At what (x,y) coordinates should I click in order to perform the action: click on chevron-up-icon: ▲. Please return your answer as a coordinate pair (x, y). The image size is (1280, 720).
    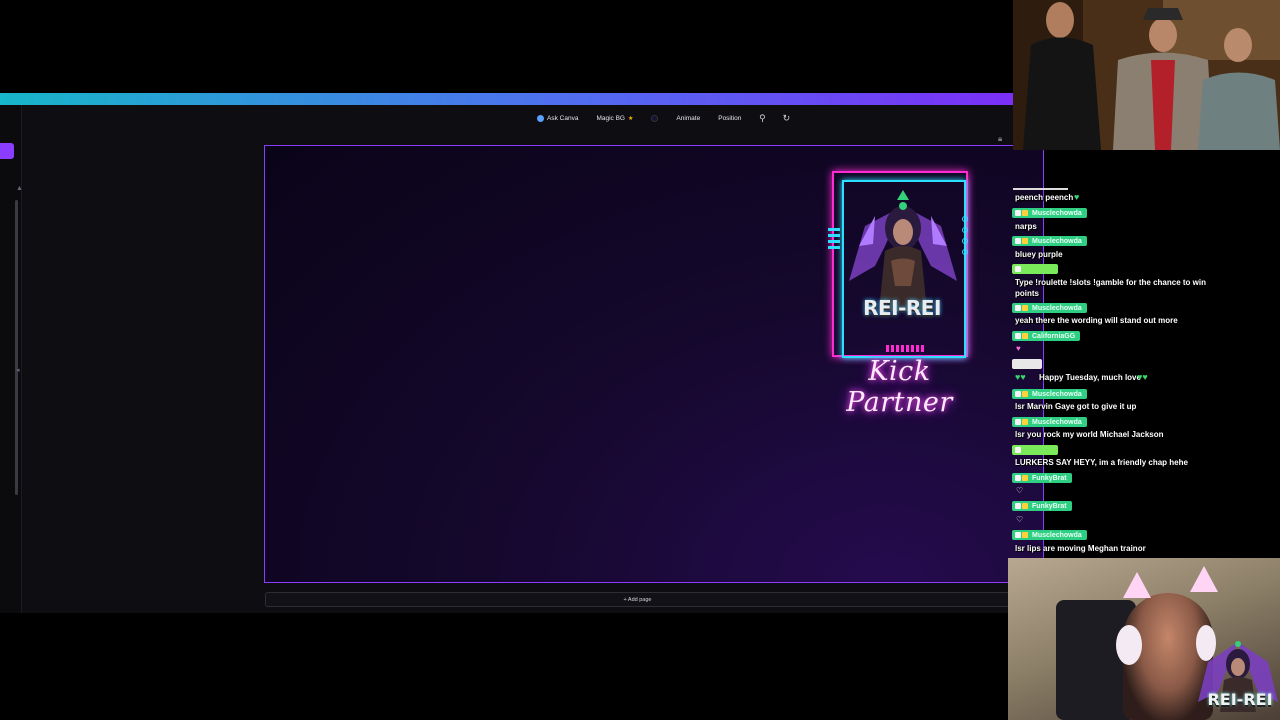
    Looking at the image, I should click on (19, 188).